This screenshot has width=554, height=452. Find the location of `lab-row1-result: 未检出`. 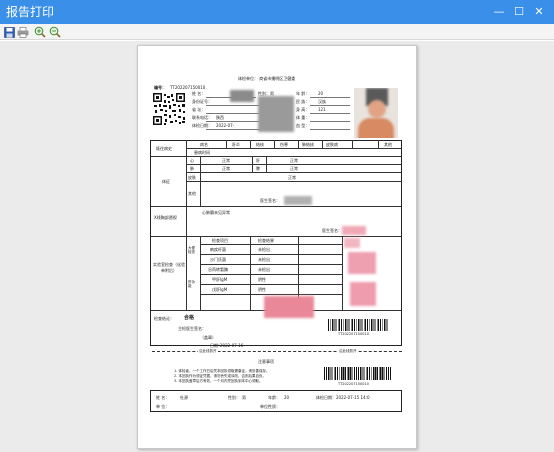

lab-row1-result: 未检出 is located at coordinates (264, 259).